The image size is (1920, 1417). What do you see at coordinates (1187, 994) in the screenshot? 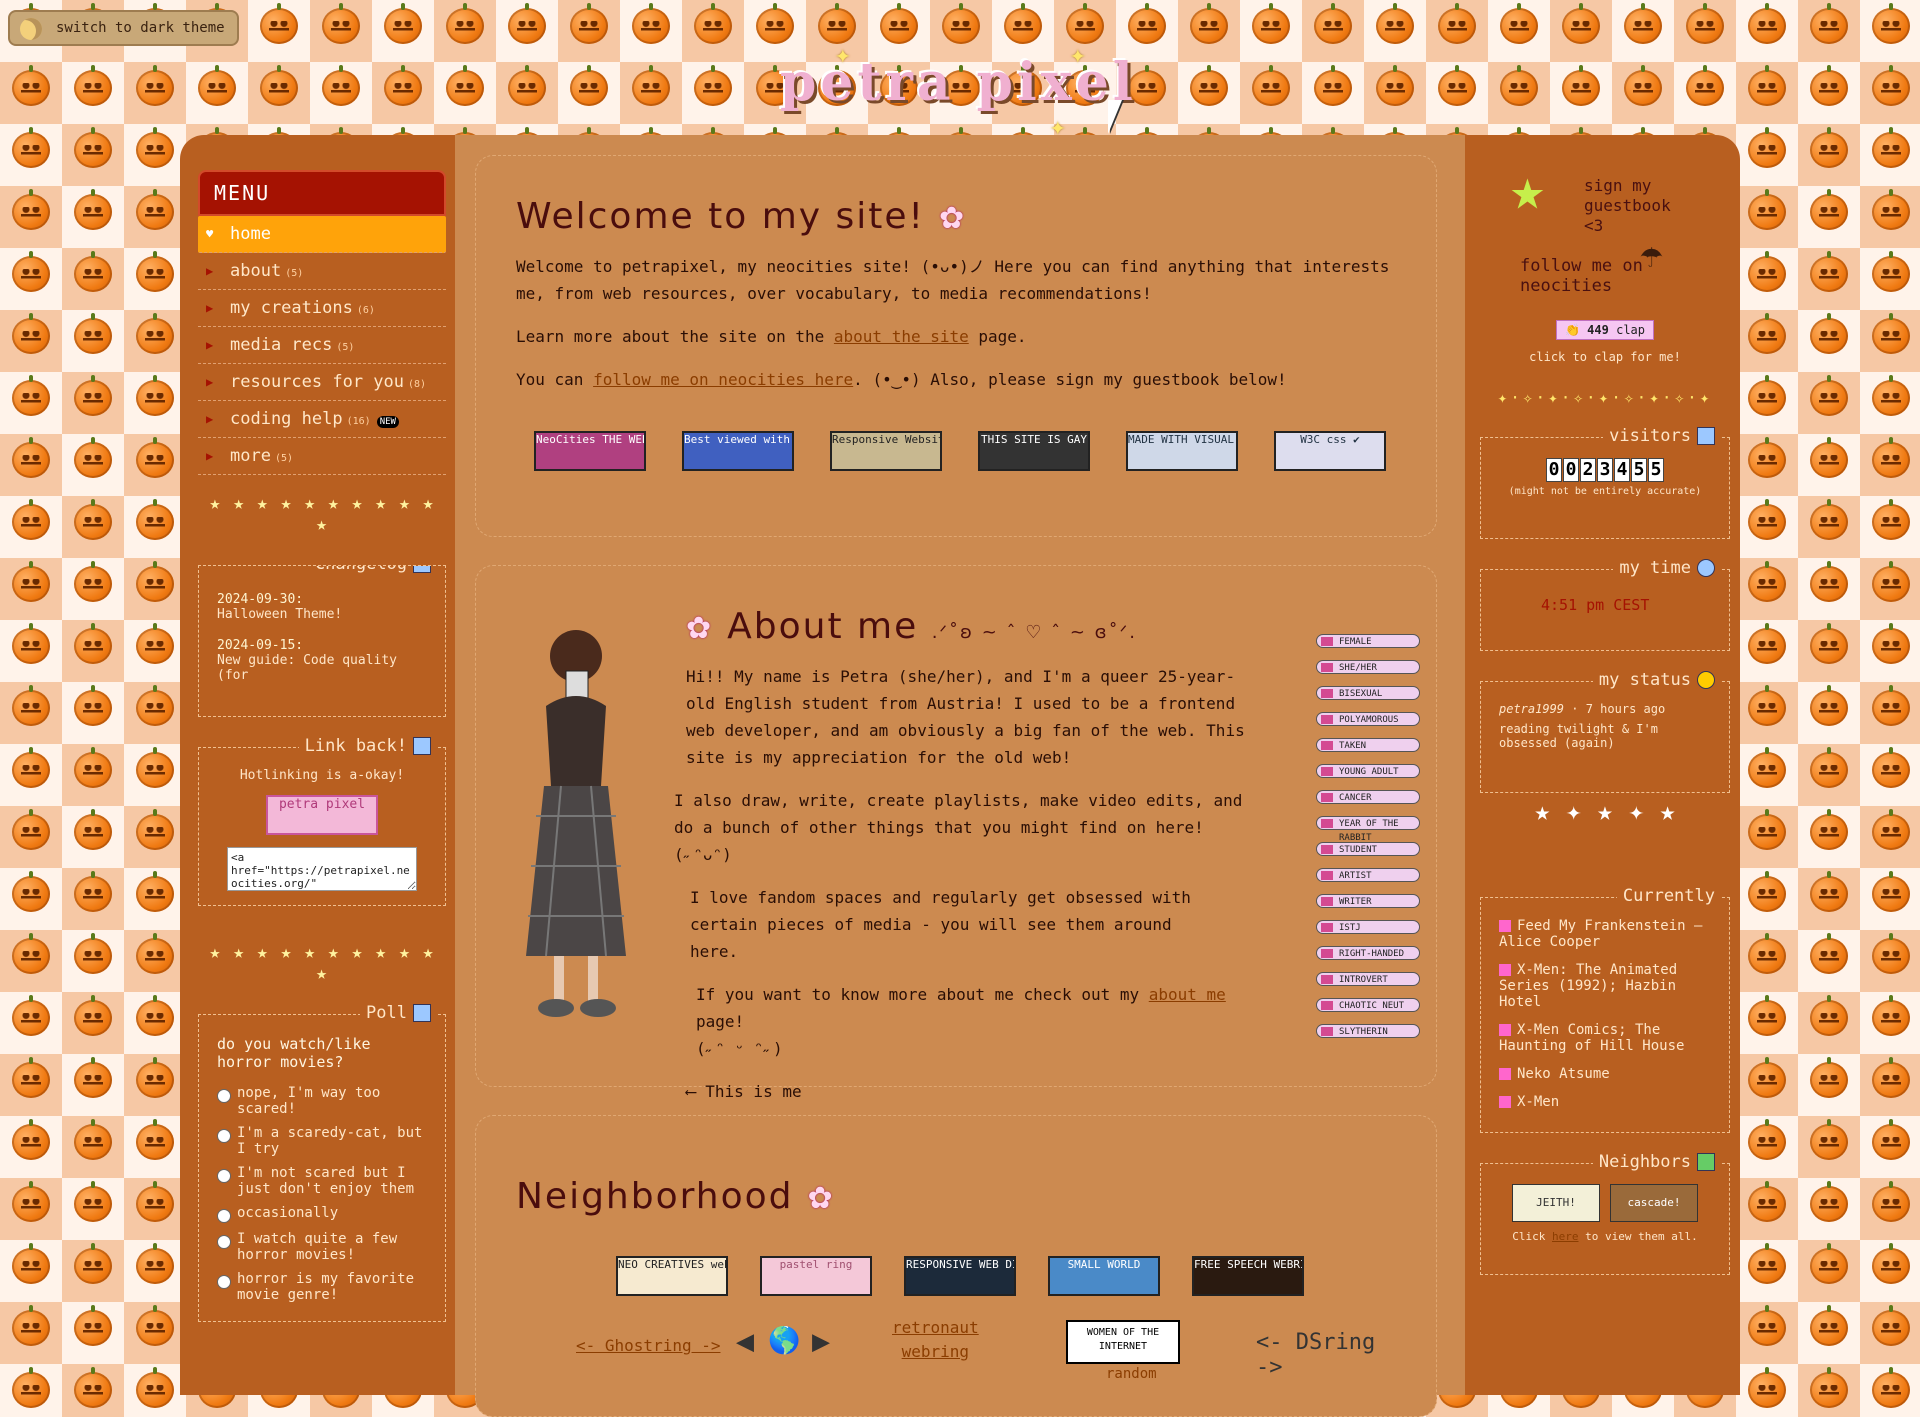
I see `about-me-link: about me` at bounding box center [1187, 994].